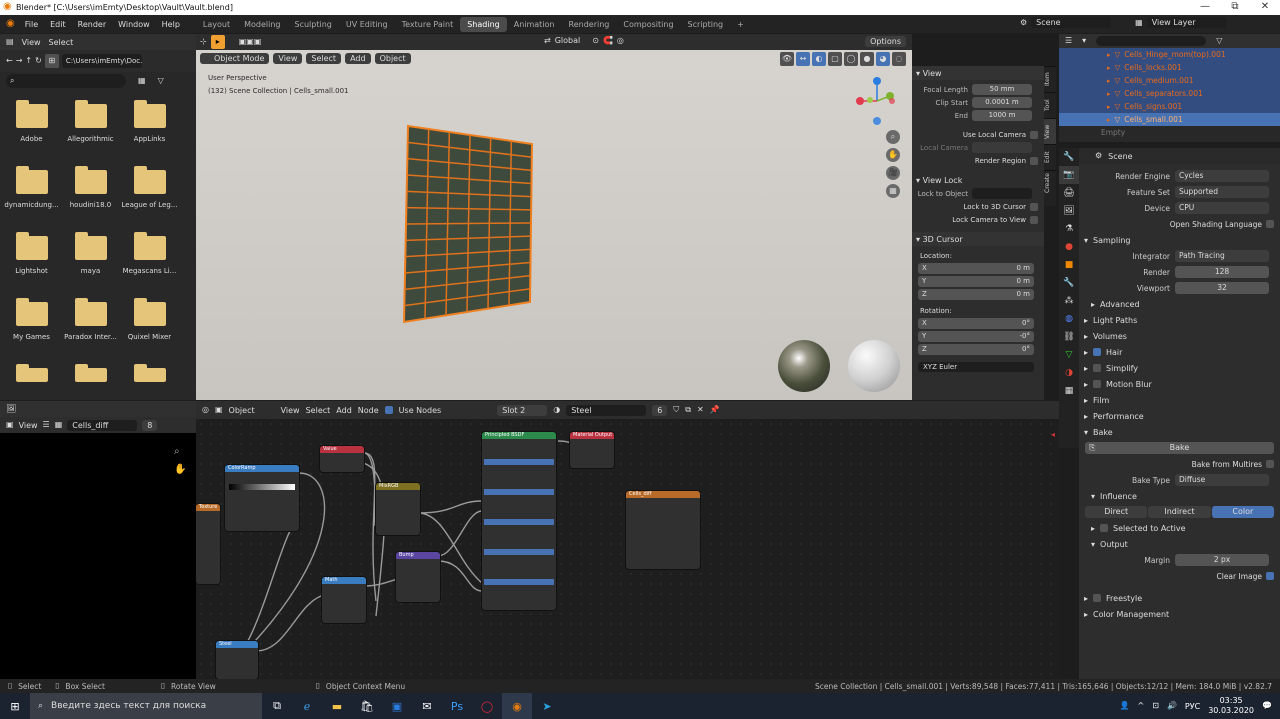  I want to click on outliner-search-input, so click(1151, 41).